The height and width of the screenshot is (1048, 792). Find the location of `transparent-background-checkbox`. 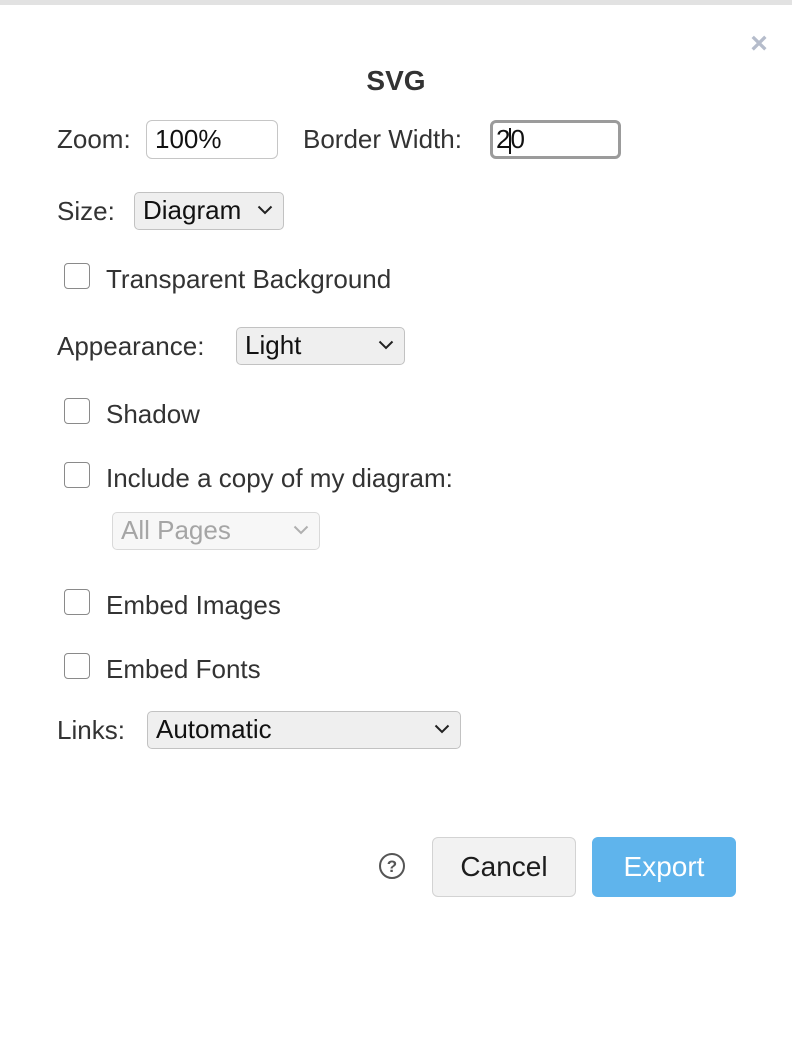

transparent-background-checkbox is located at coordinates (77, 276).